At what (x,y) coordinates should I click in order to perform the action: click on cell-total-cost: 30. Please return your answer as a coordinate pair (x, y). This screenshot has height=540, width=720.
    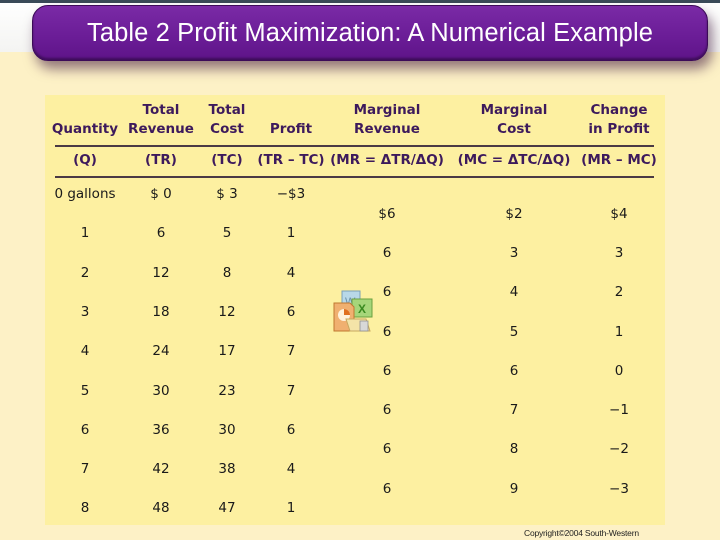
    Looking at the image, I should click on (227, 429).